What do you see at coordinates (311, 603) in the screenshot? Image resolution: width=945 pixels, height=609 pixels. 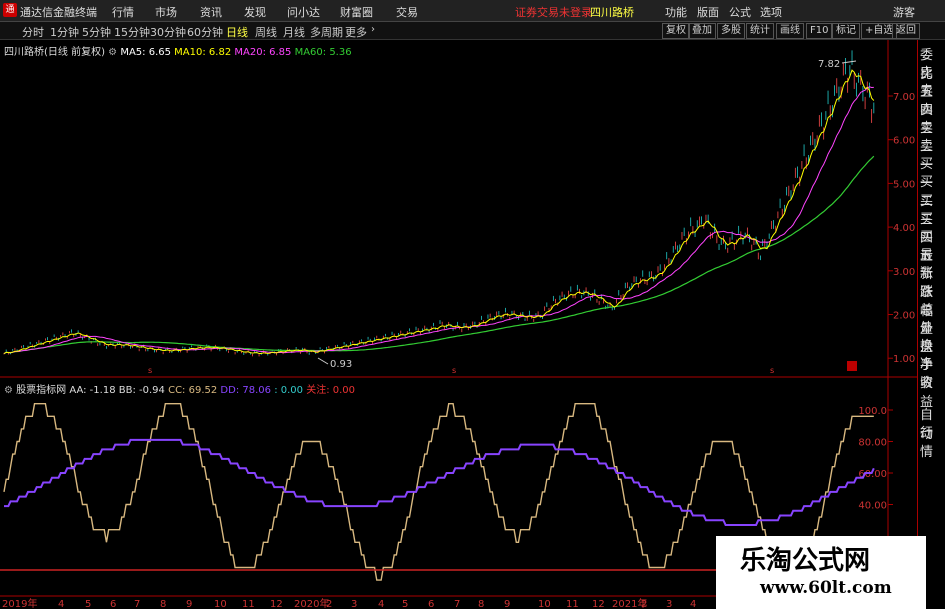 I see `time-tick-label: 2020年` at bounding box center [311, 603].